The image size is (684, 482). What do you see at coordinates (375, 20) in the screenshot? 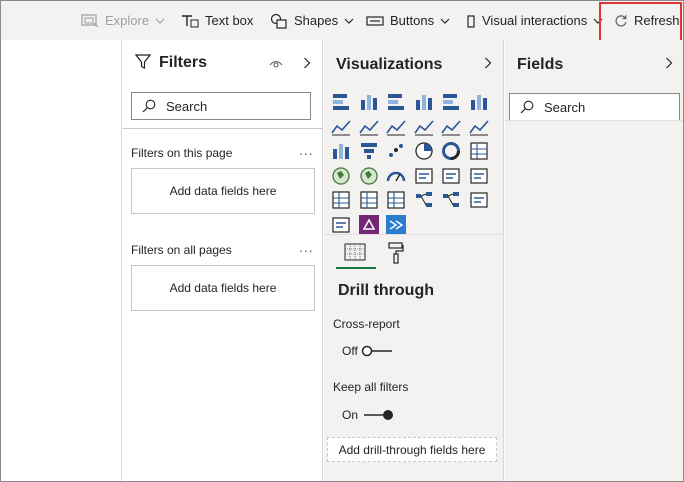
I see `buttons-icon` at bounding box center [375, 20].